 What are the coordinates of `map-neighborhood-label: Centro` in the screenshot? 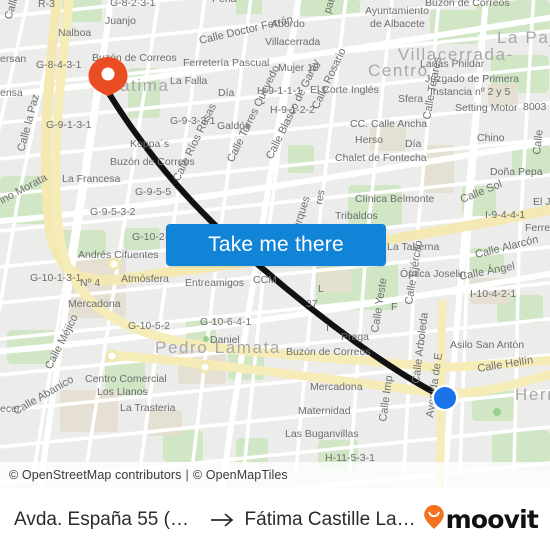 It's located at (398, 70).